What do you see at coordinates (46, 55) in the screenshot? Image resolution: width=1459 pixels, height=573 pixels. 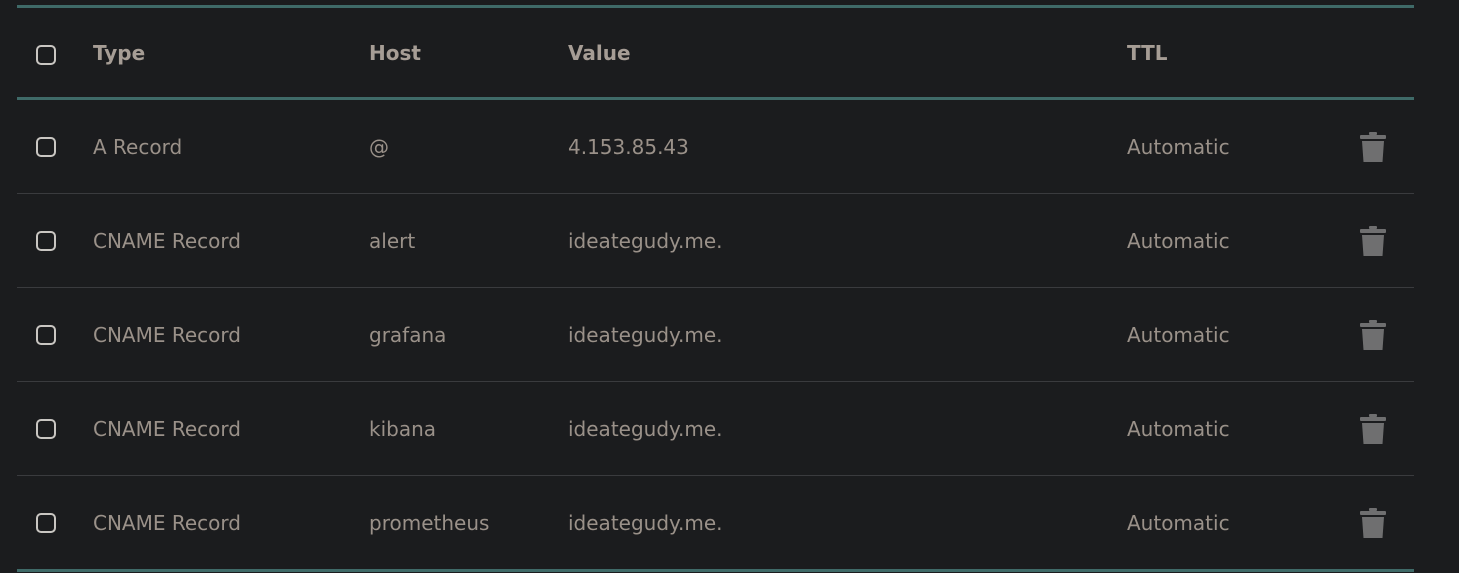 I see `select-all-checkbox` at bounding box center [46, 55].